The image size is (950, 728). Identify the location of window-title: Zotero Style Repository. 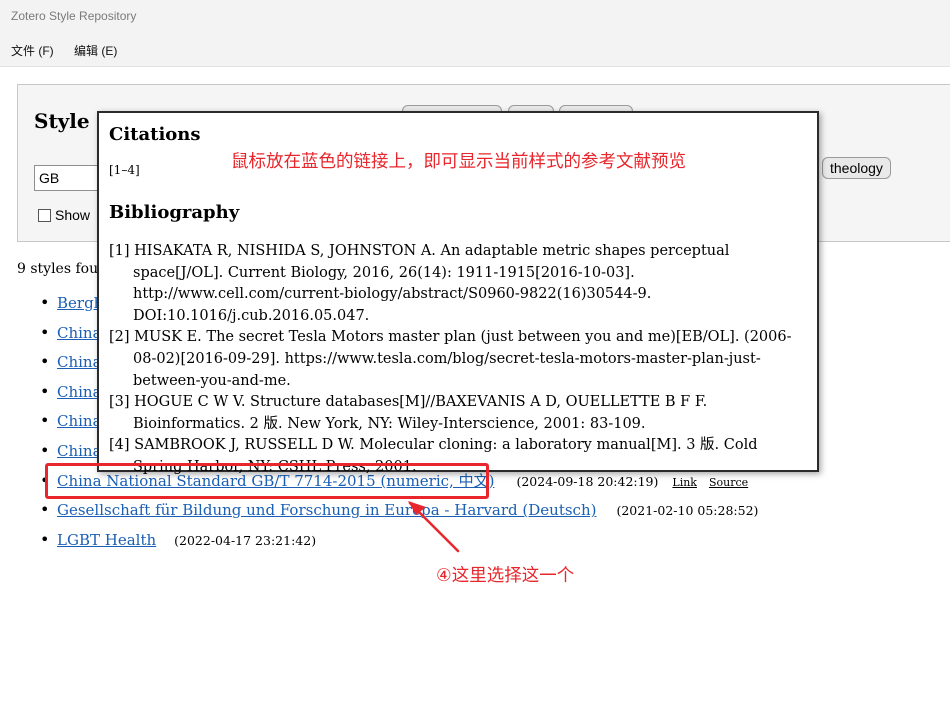
(74, 16).